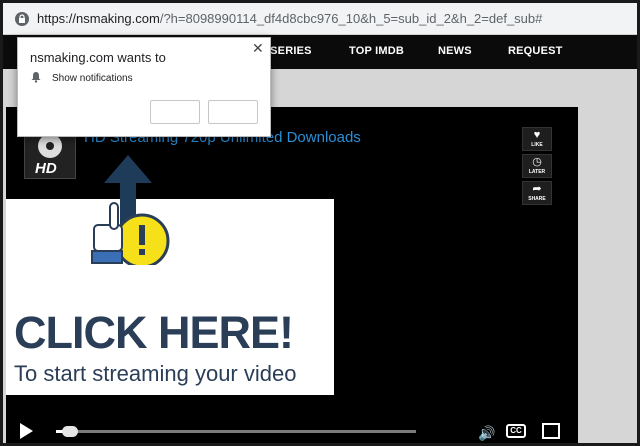  I want to click on url-host: https://nsmaking.com, so click(98, 18).